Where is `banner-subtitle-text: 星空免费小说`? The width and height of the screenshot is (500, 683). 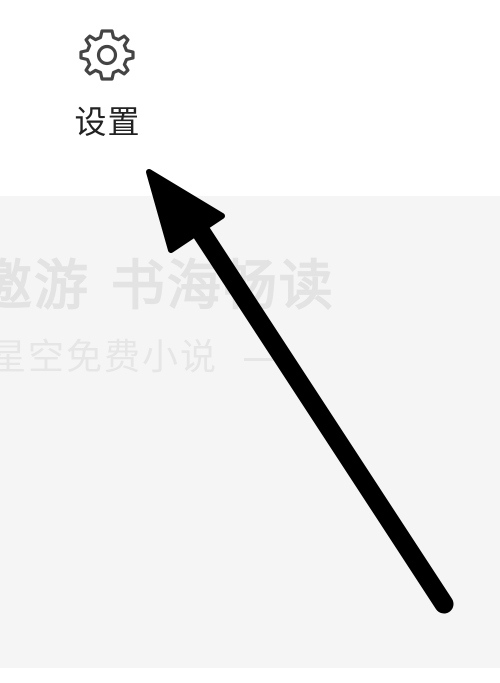
banner-subtitle-text: 星空免费小说 is located at coordinates (109, 357).